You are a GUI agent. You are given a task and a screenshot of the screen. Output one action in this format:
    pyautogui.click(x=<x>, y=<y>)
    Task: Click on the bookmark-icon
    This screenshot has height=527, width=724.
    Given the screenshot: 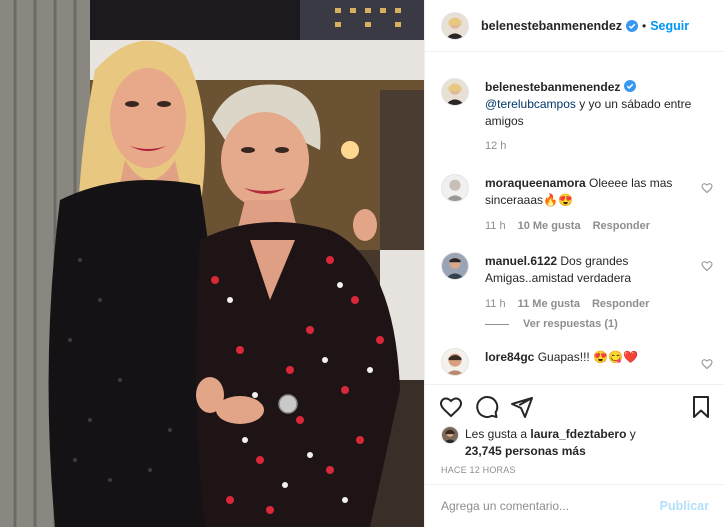 What is the action you would take?
    pyautogui.click(x=701, y=407)
    